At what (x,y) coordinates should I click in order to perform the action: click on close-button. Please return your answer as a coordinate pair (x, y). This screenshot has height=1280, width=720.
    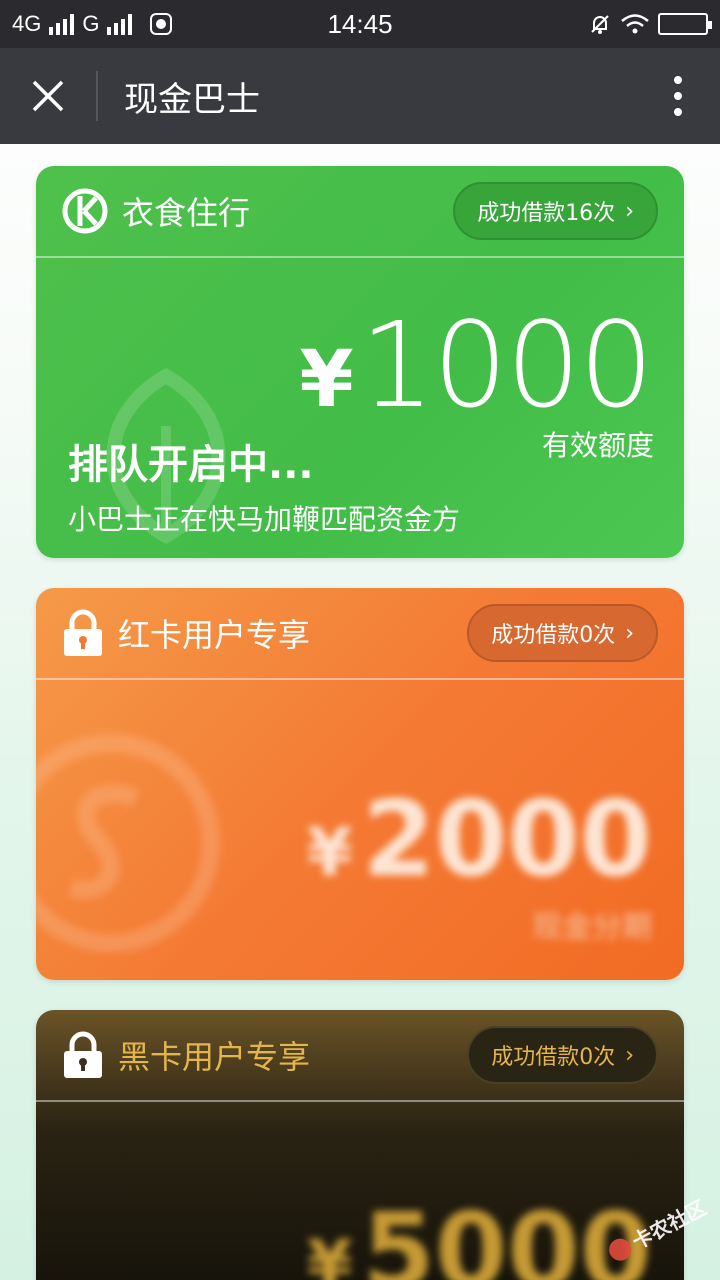
    Looking at the image, I should click on (48, 96).